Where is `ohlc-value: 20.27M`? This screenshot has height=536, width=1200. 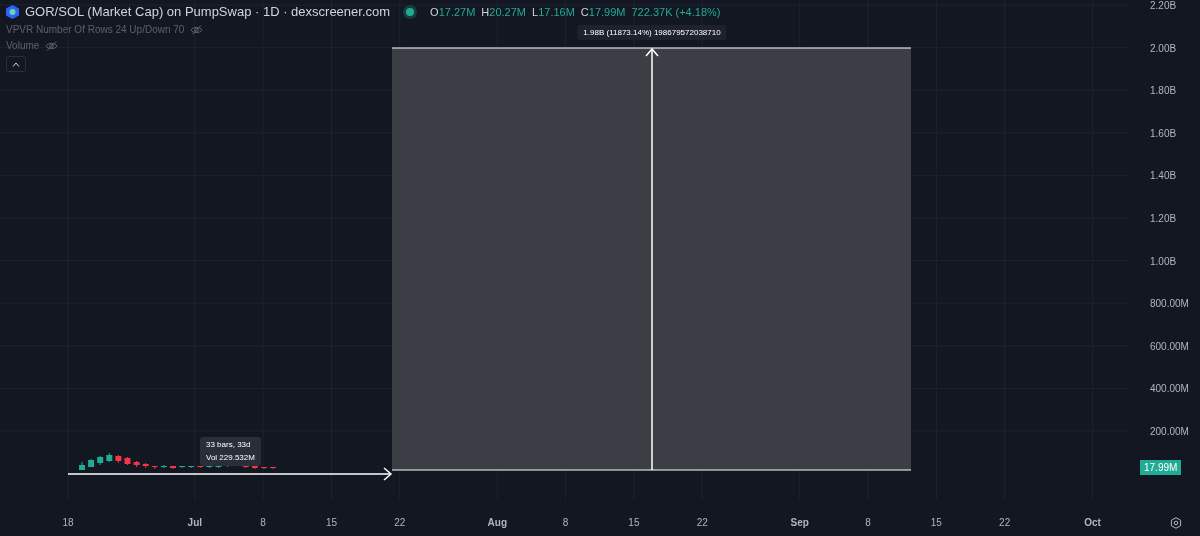 ohlc-value: 20.27M is located at coordinates (507, 11).